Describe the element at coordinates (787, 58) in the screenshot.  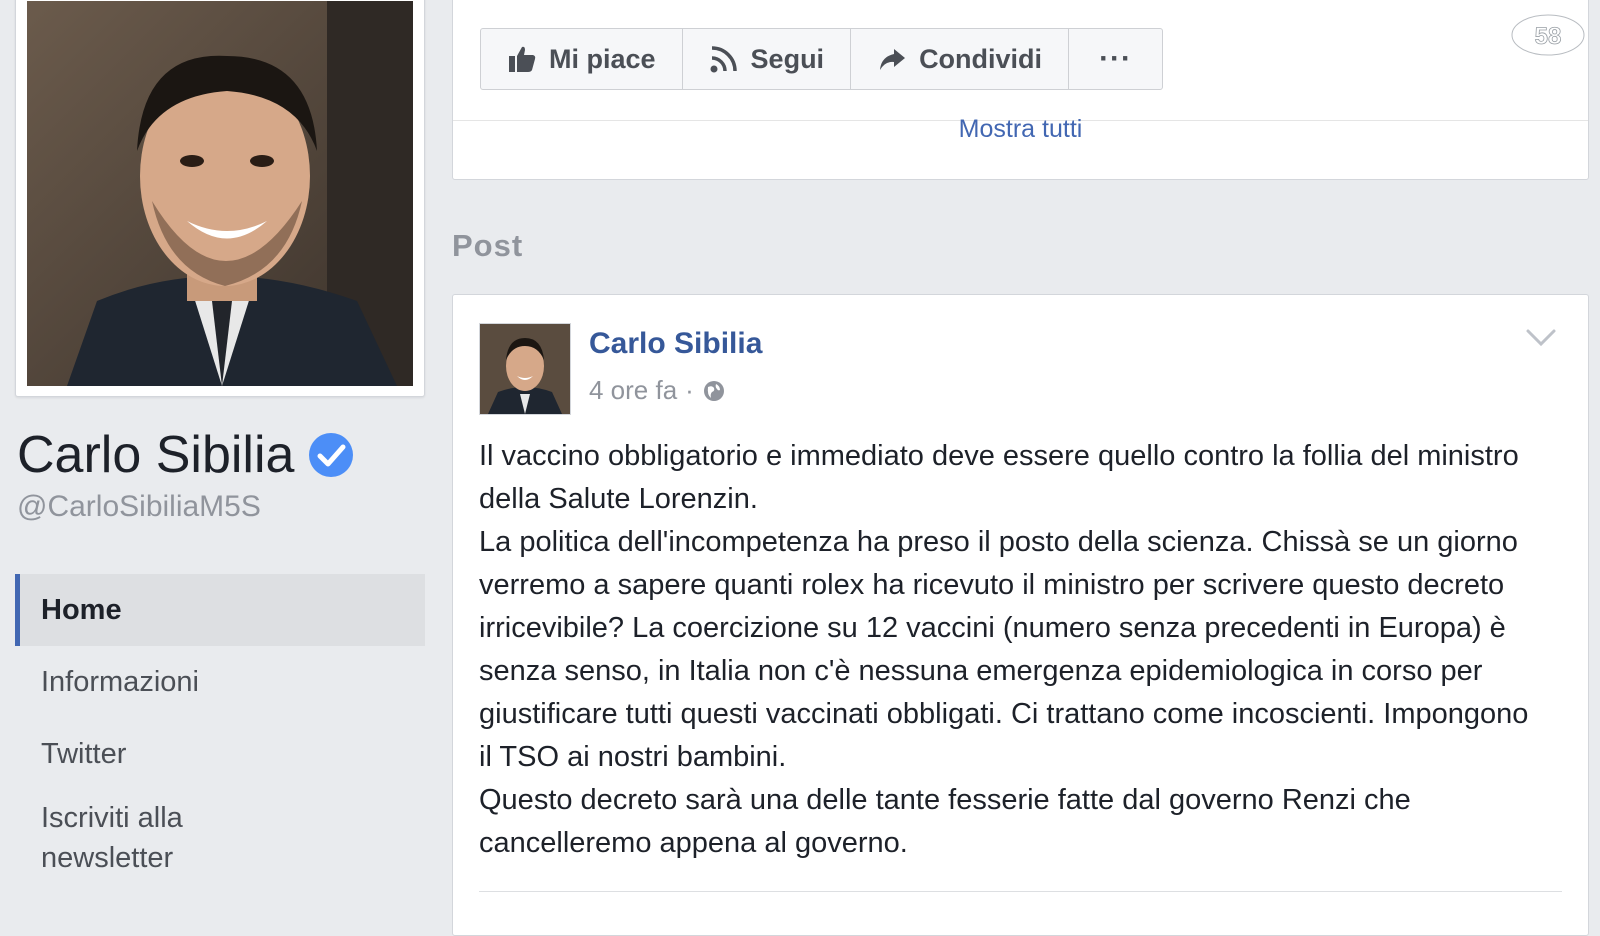
I see `follow-label: Segui` at that location.